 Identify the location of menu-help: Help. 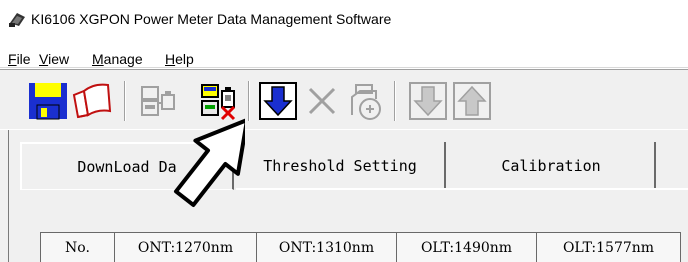
(179, 59).